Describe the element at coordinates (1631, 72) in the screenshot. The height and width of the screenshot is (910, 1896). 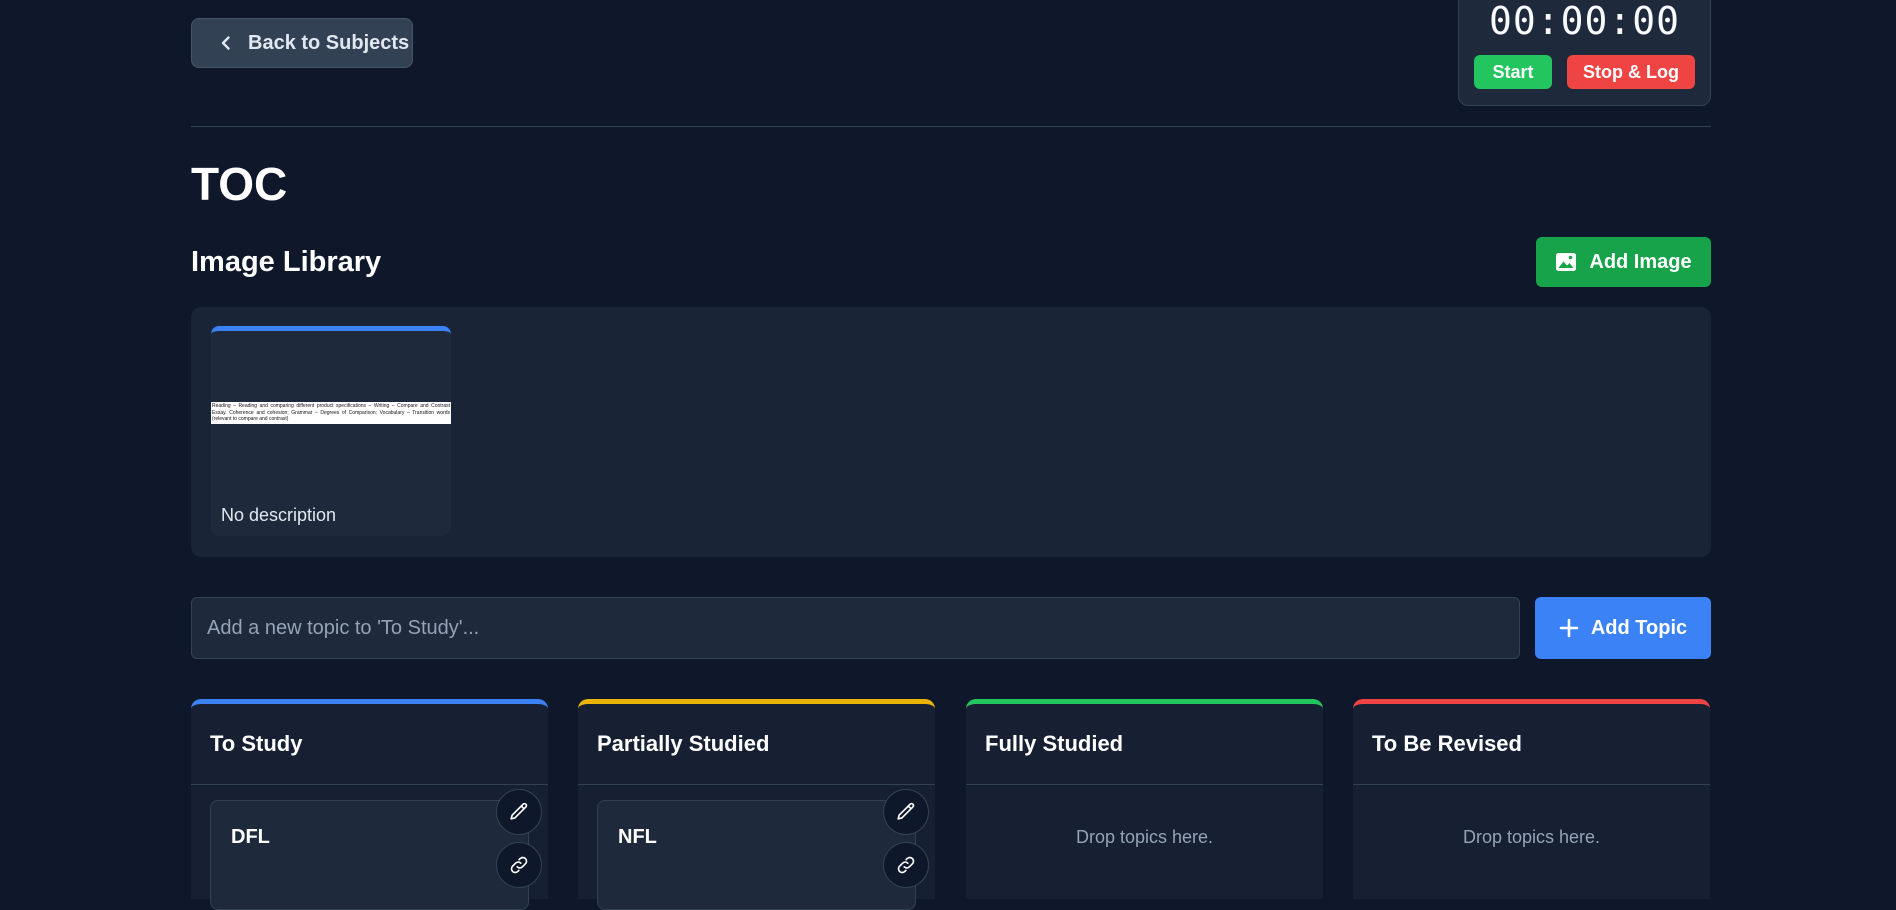
I see `timer-stop-log-button: Stop & Log` at that location.